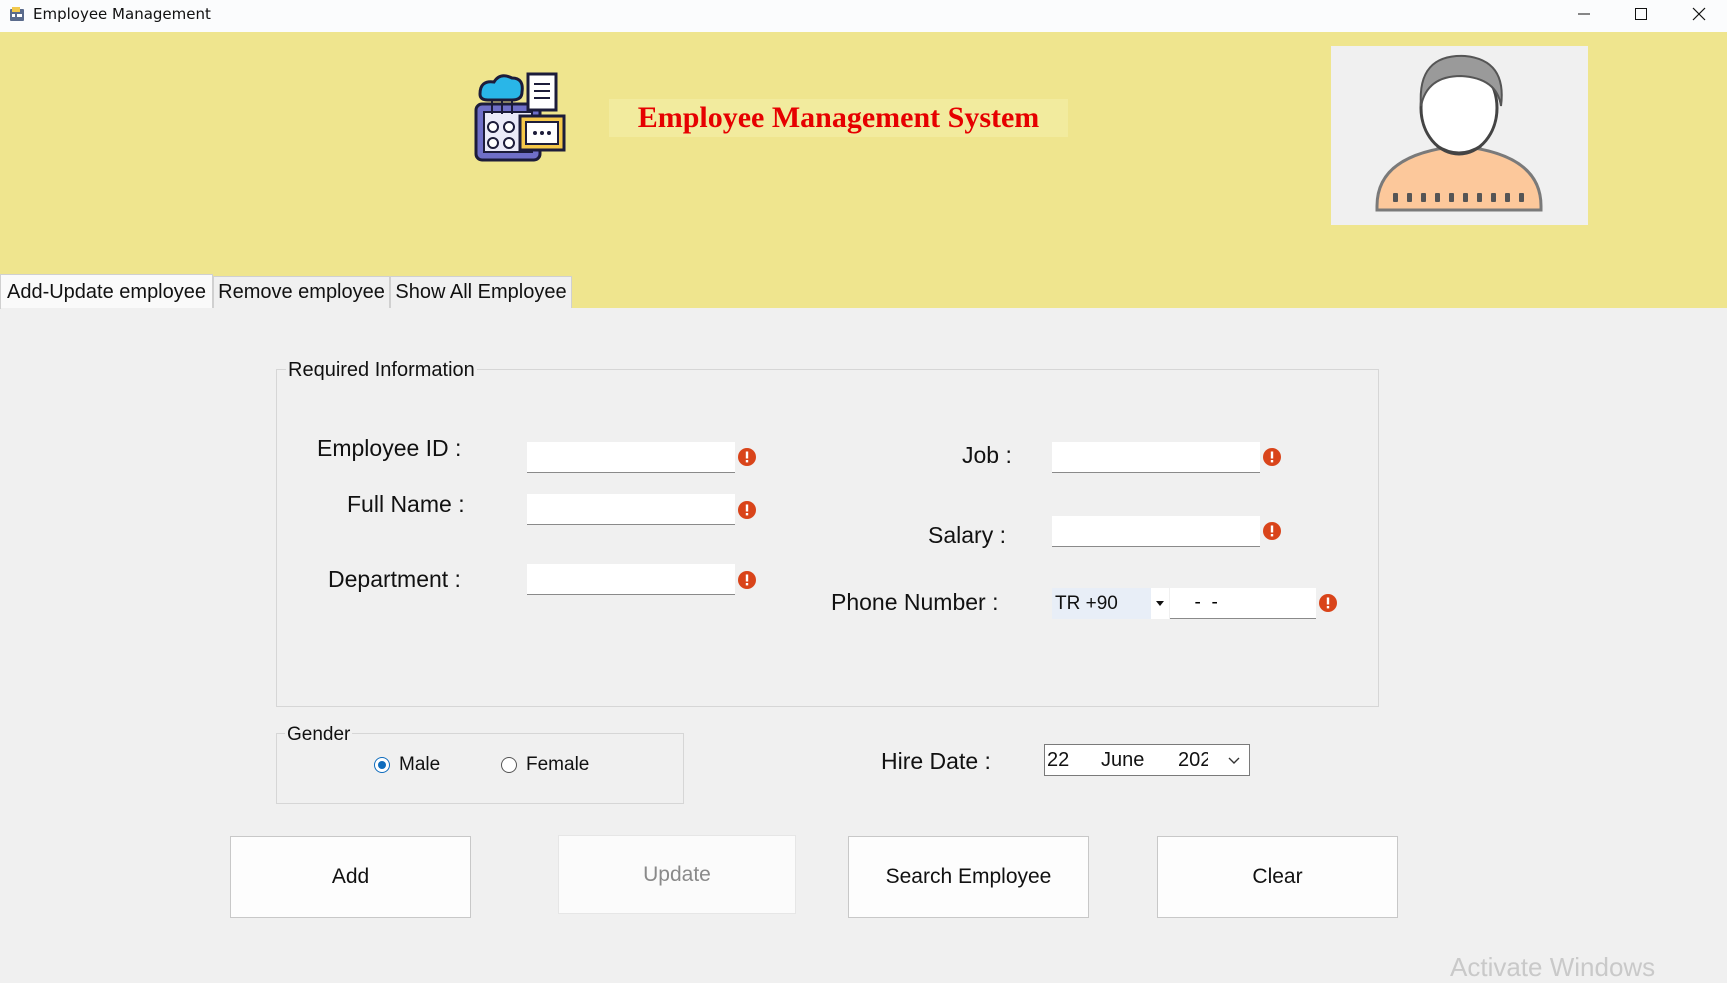 Image resolution: width=1727 pixels, height=983 pixels. Describe the element at coordinates (389, 448) in the screenshot. I see `employee-id-label: Employee ID :` at that location.